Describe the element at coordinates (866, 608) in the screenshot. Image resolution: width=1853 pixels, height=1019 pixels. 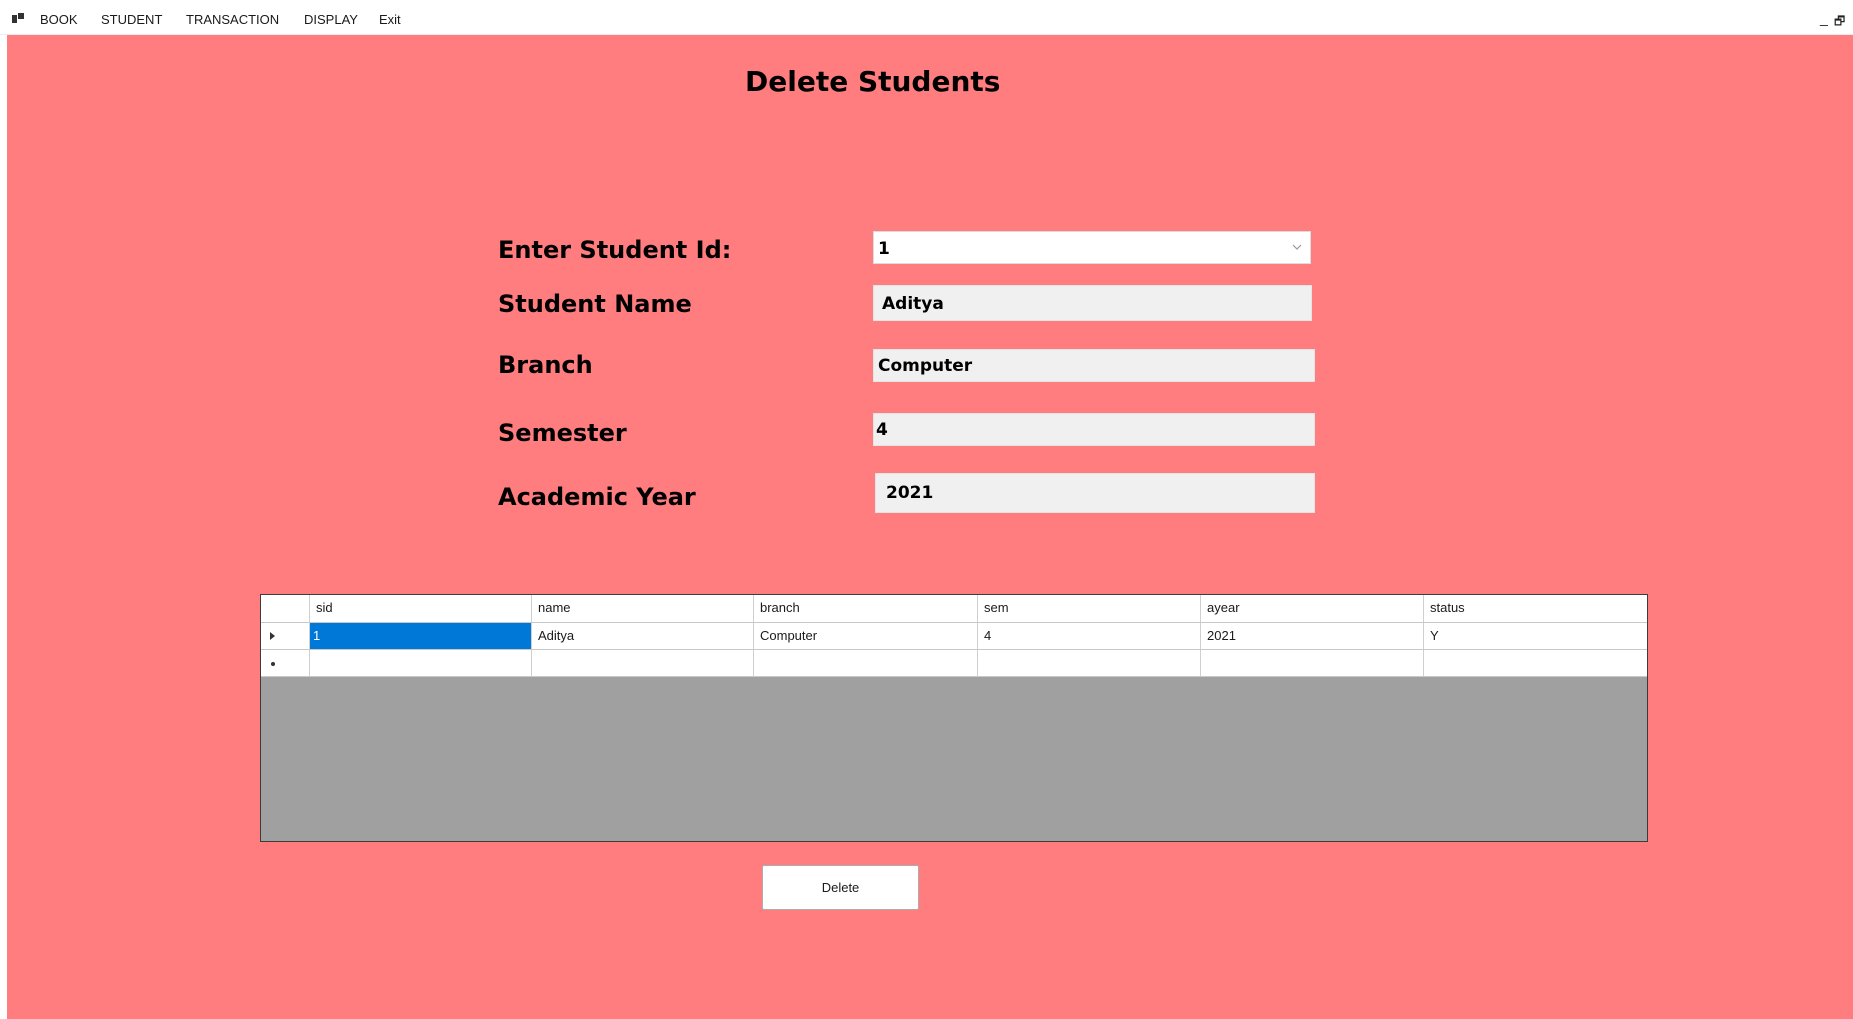
I see `column-header-branch: branch` at that location.